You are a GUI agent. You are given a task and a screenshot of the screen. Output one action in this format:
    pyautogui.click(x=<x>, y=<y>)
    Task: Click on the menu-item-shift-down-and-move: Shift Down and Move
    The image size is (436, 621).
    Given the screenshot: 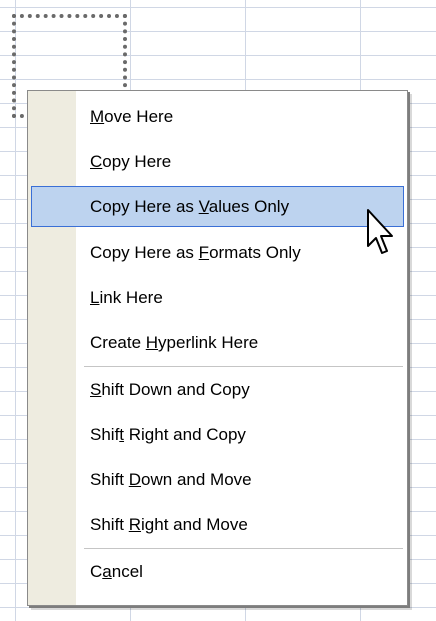 What is the action you would take?
    pyautogui.click(x=217, y=479)
    